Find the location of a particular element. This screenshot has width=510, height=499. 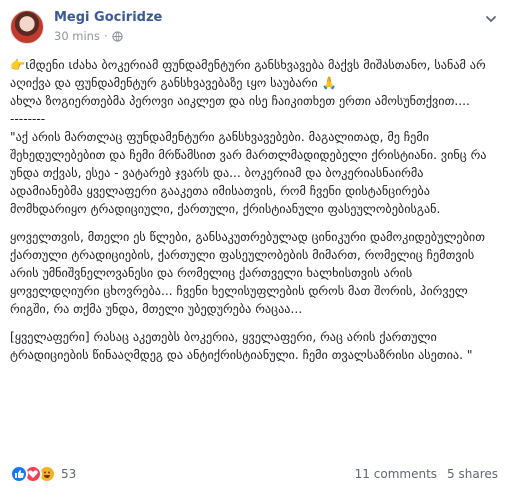

author-name: Megi Gociridze is located at coordinates (108, 17).